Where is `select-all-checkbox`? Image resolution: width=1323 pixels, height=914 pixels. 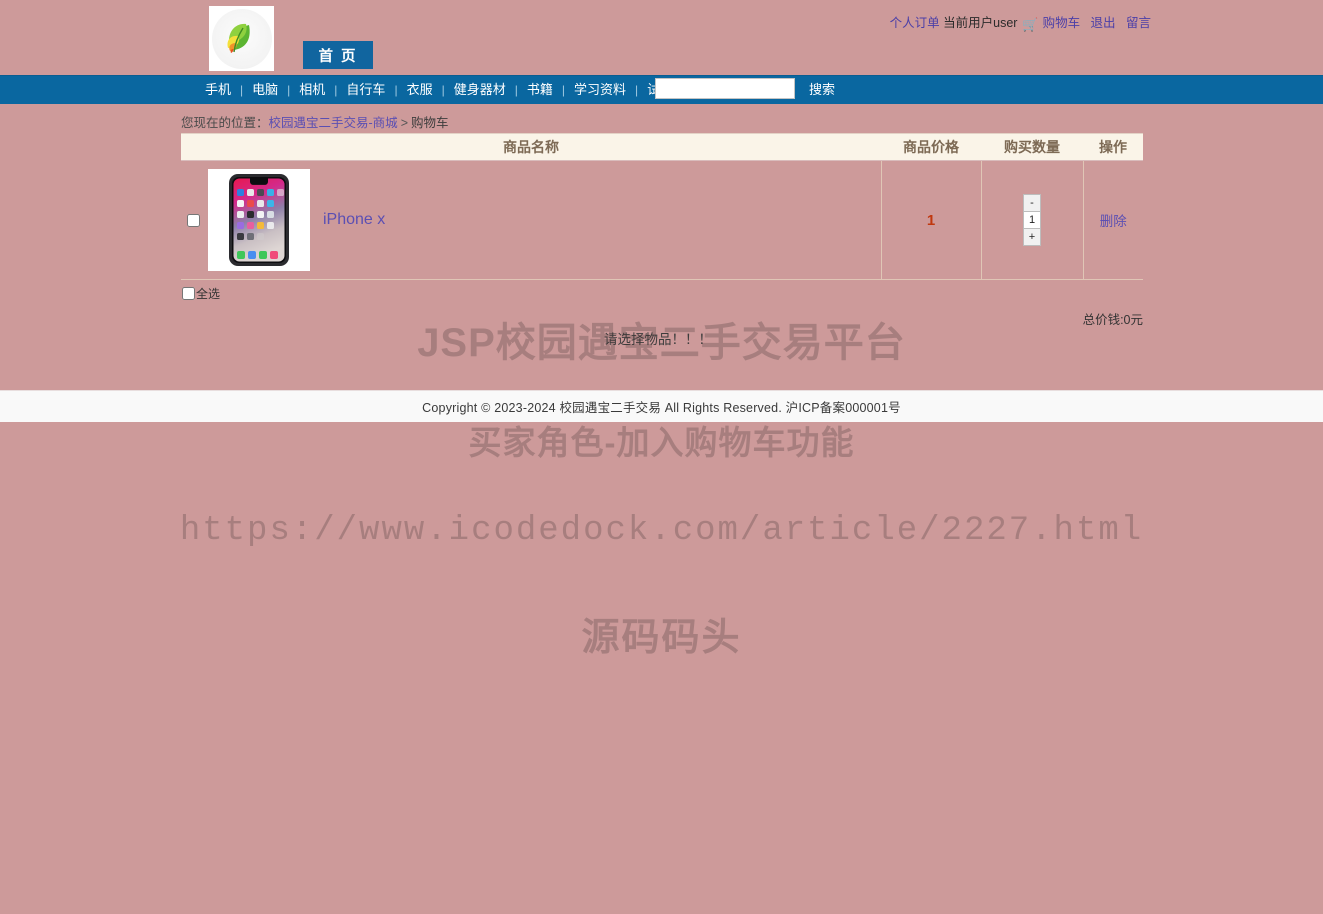 select-all-checkbox is located at coordinates (188, 293).